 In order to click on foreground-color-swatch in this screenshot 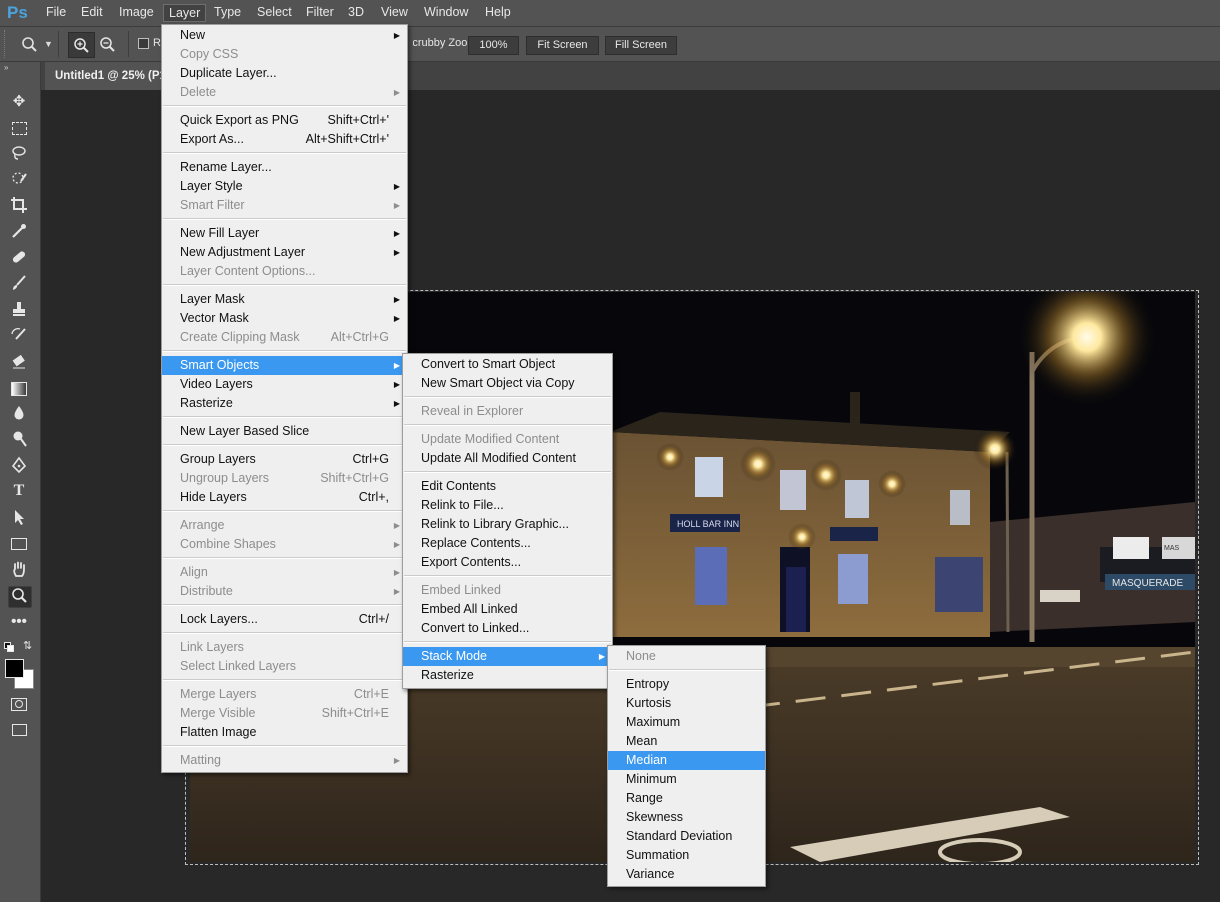, I will do `click(14, 668)`.